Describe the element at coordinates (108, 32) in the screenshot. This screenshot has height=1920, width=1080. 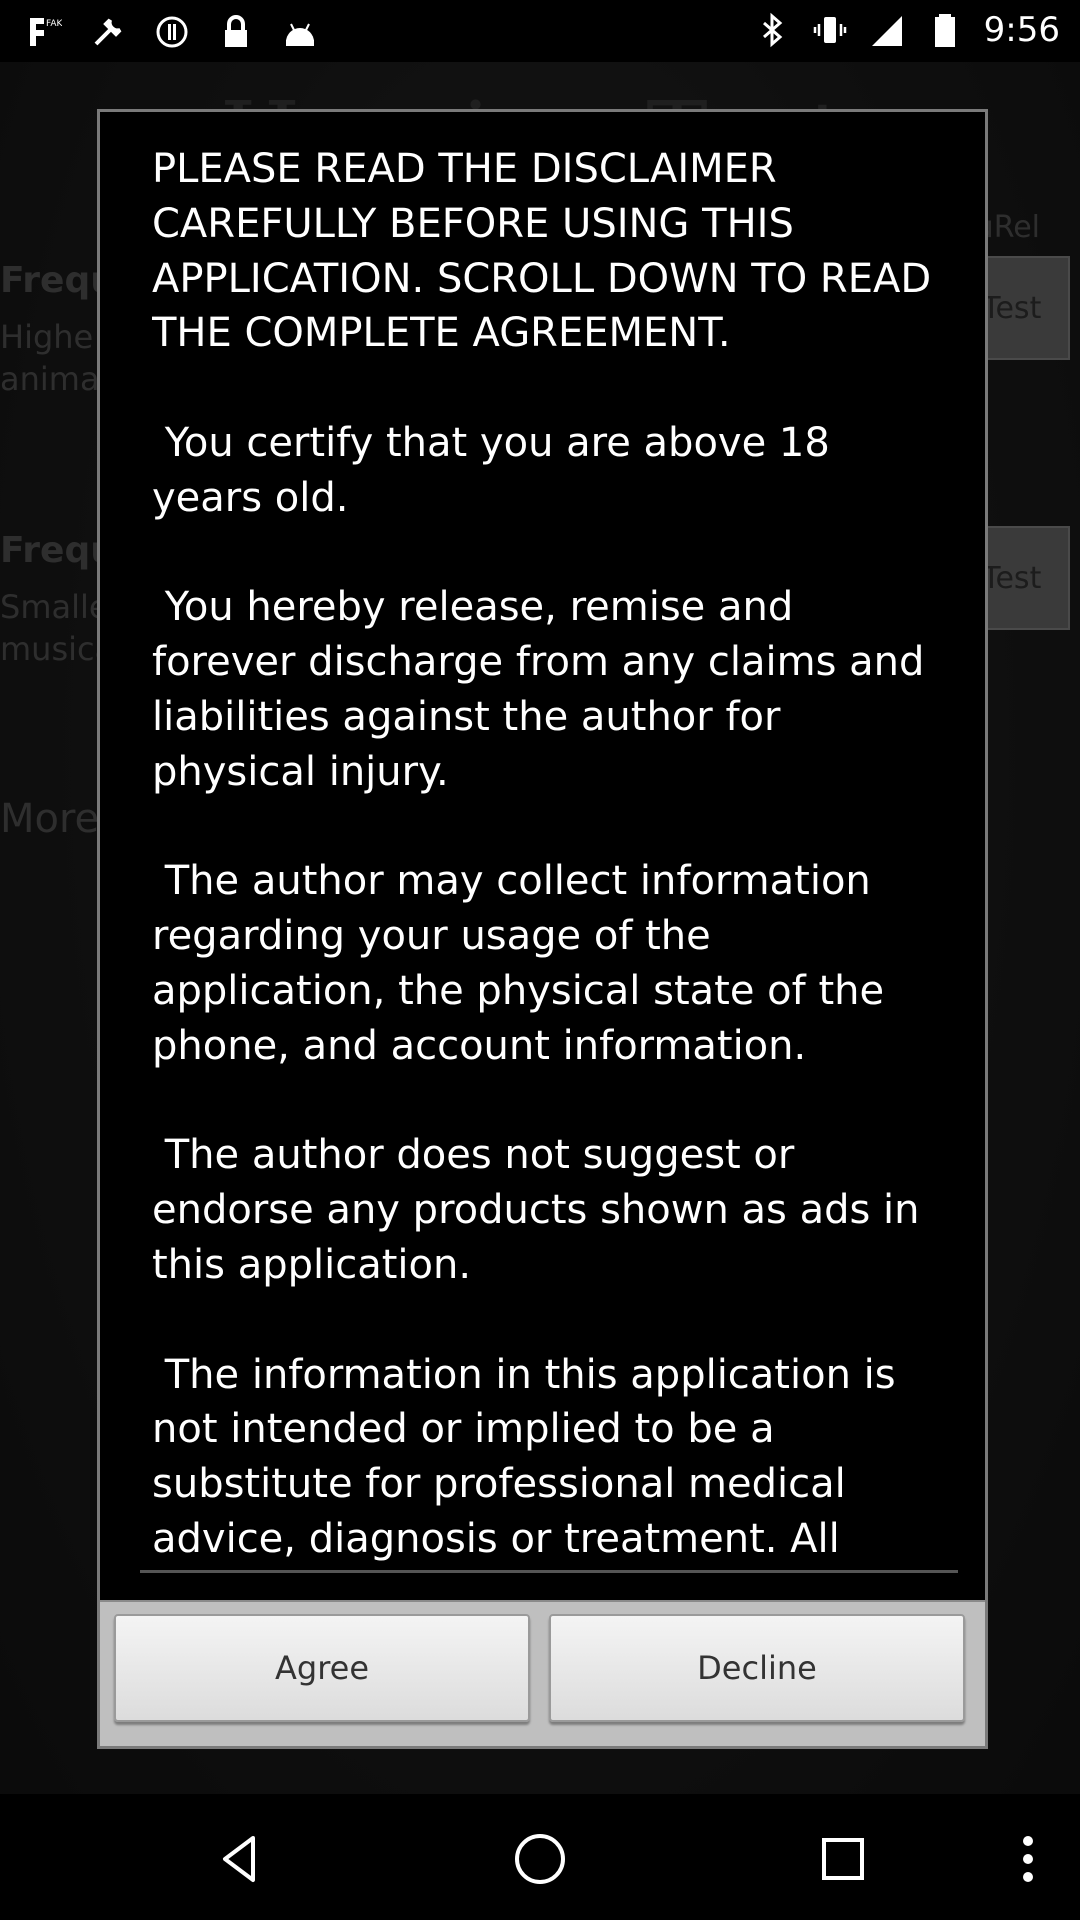
I see `tools-icon` at that location.